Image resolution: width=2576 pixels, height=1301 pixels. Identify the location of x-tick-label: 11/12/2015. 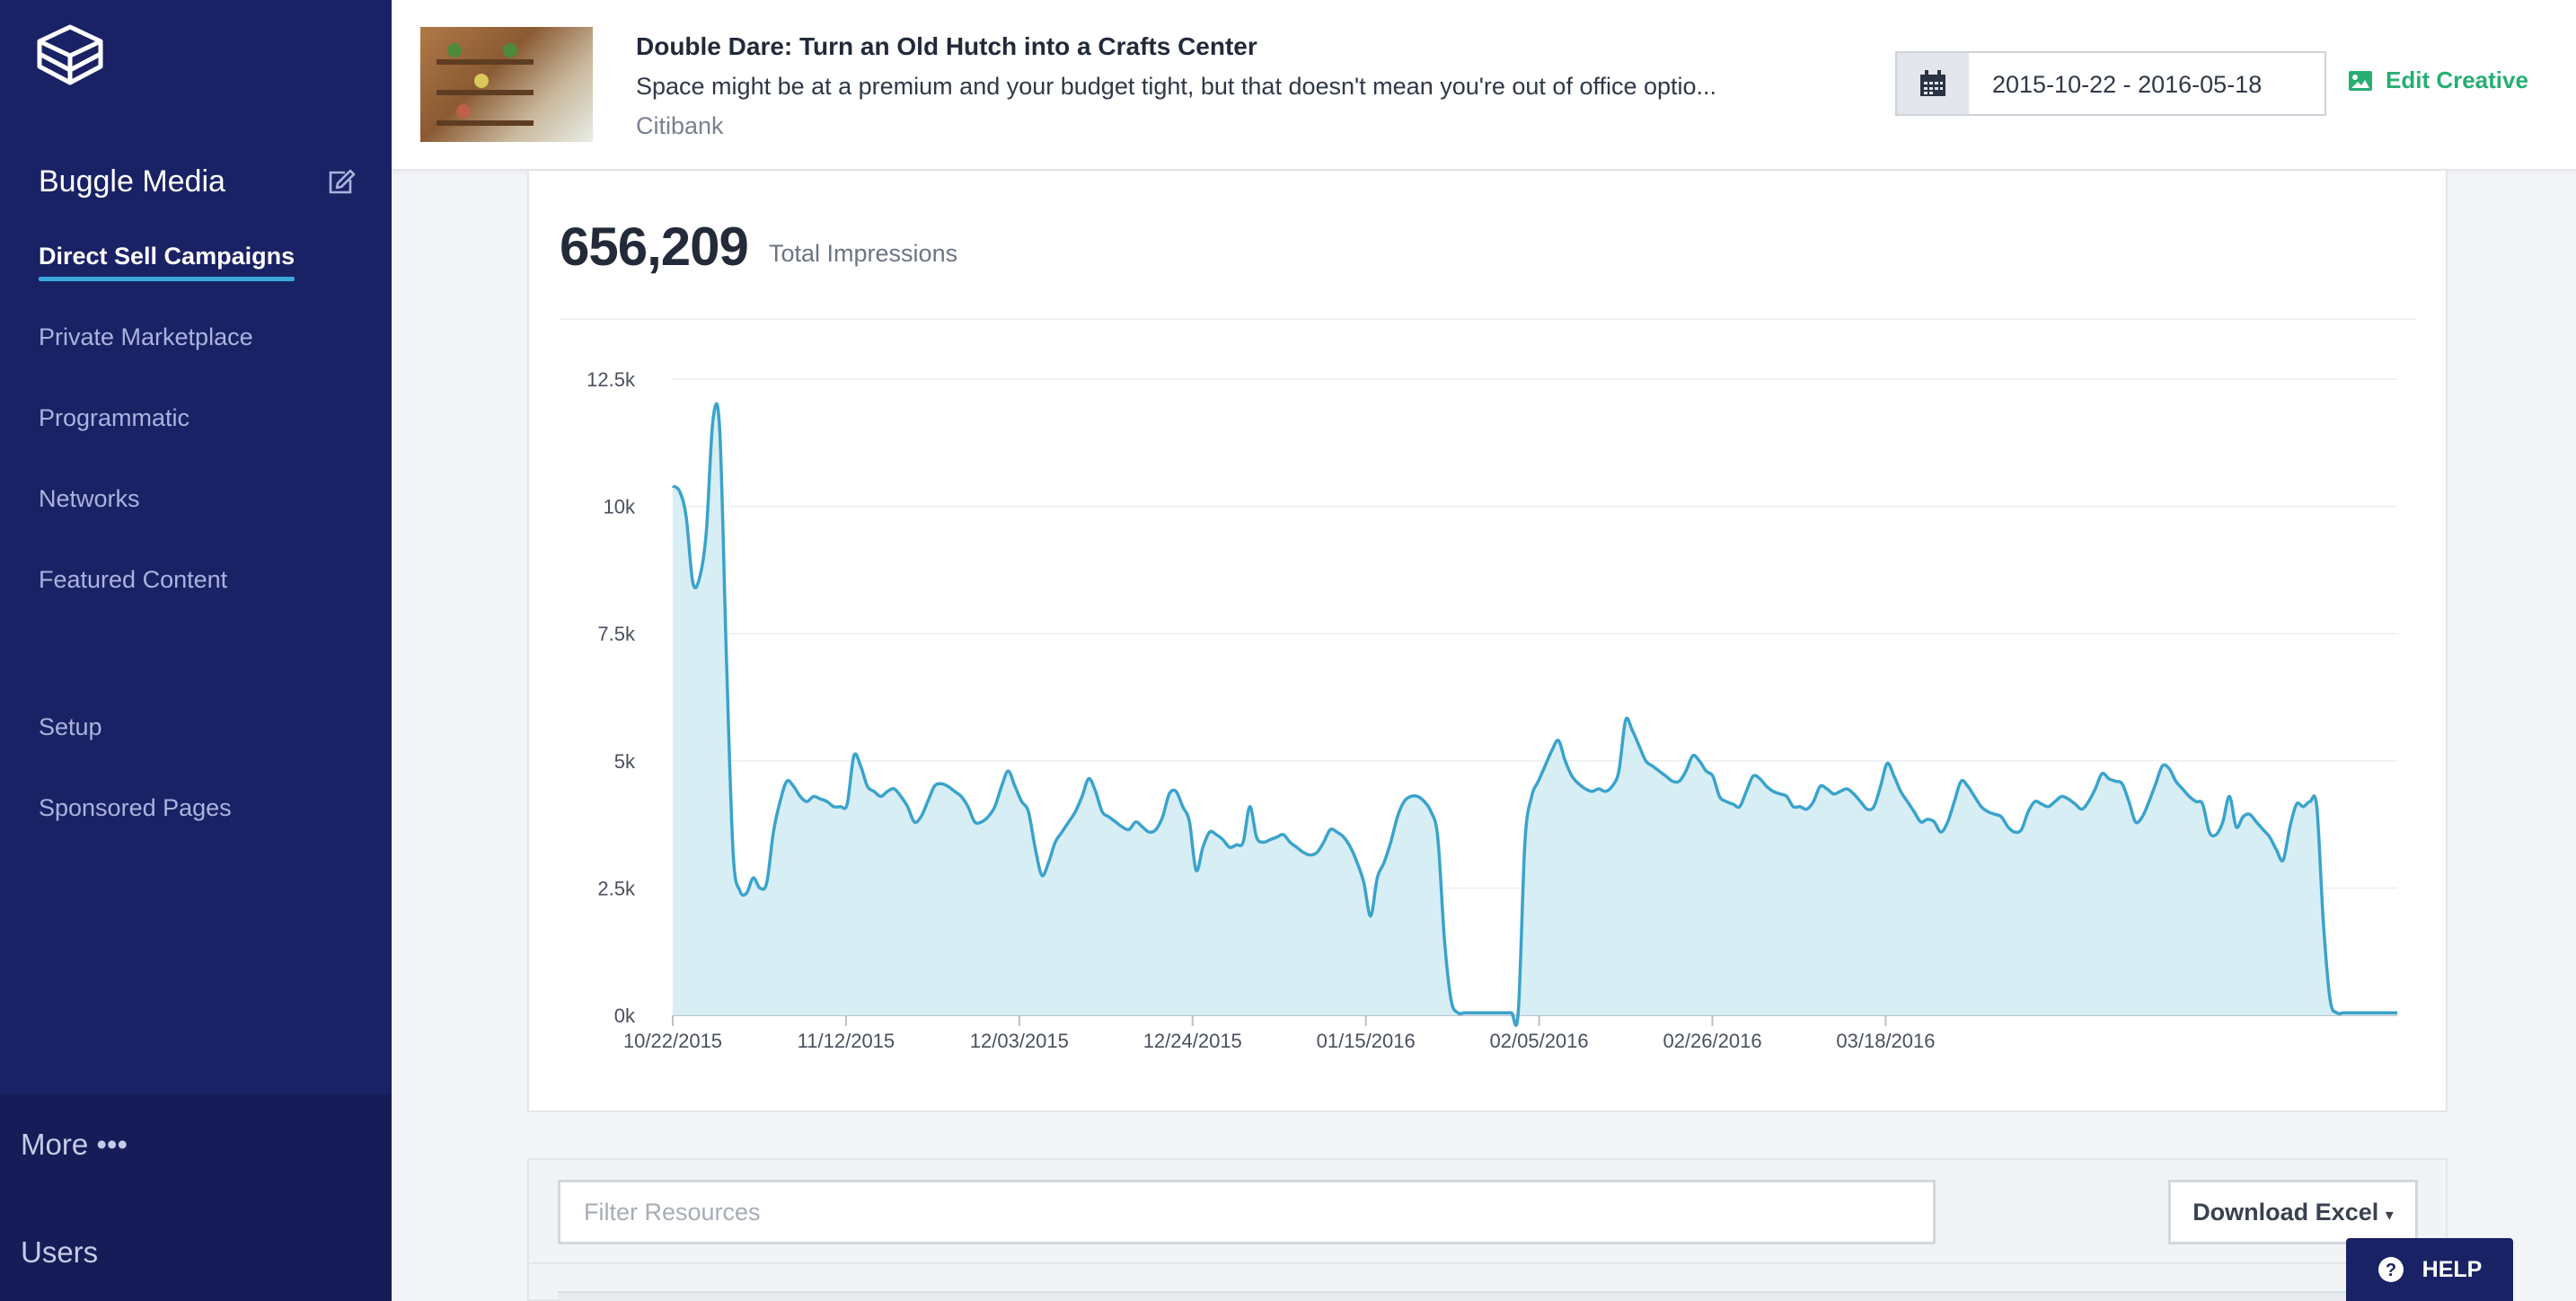
(846, 1041).